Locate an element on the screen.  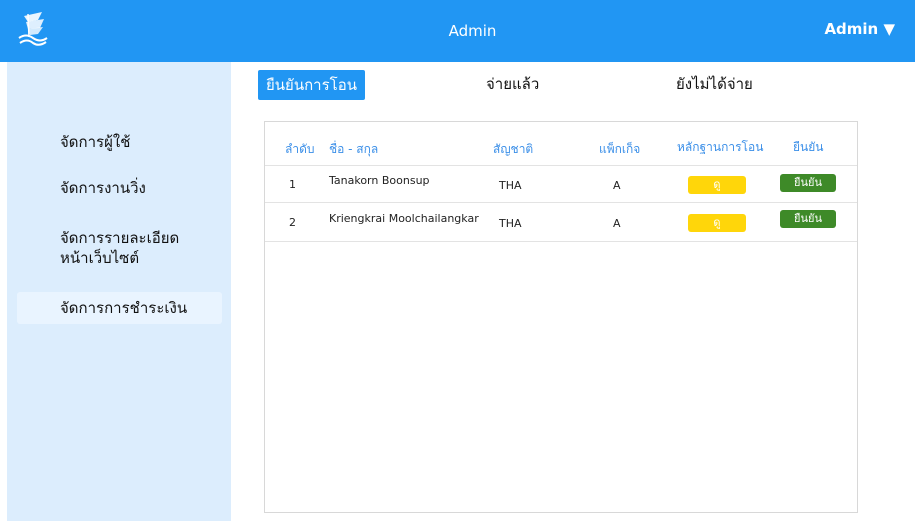
sidebar-item-races: จัดการงานวิ่ง is located at coordinates (119, 188).